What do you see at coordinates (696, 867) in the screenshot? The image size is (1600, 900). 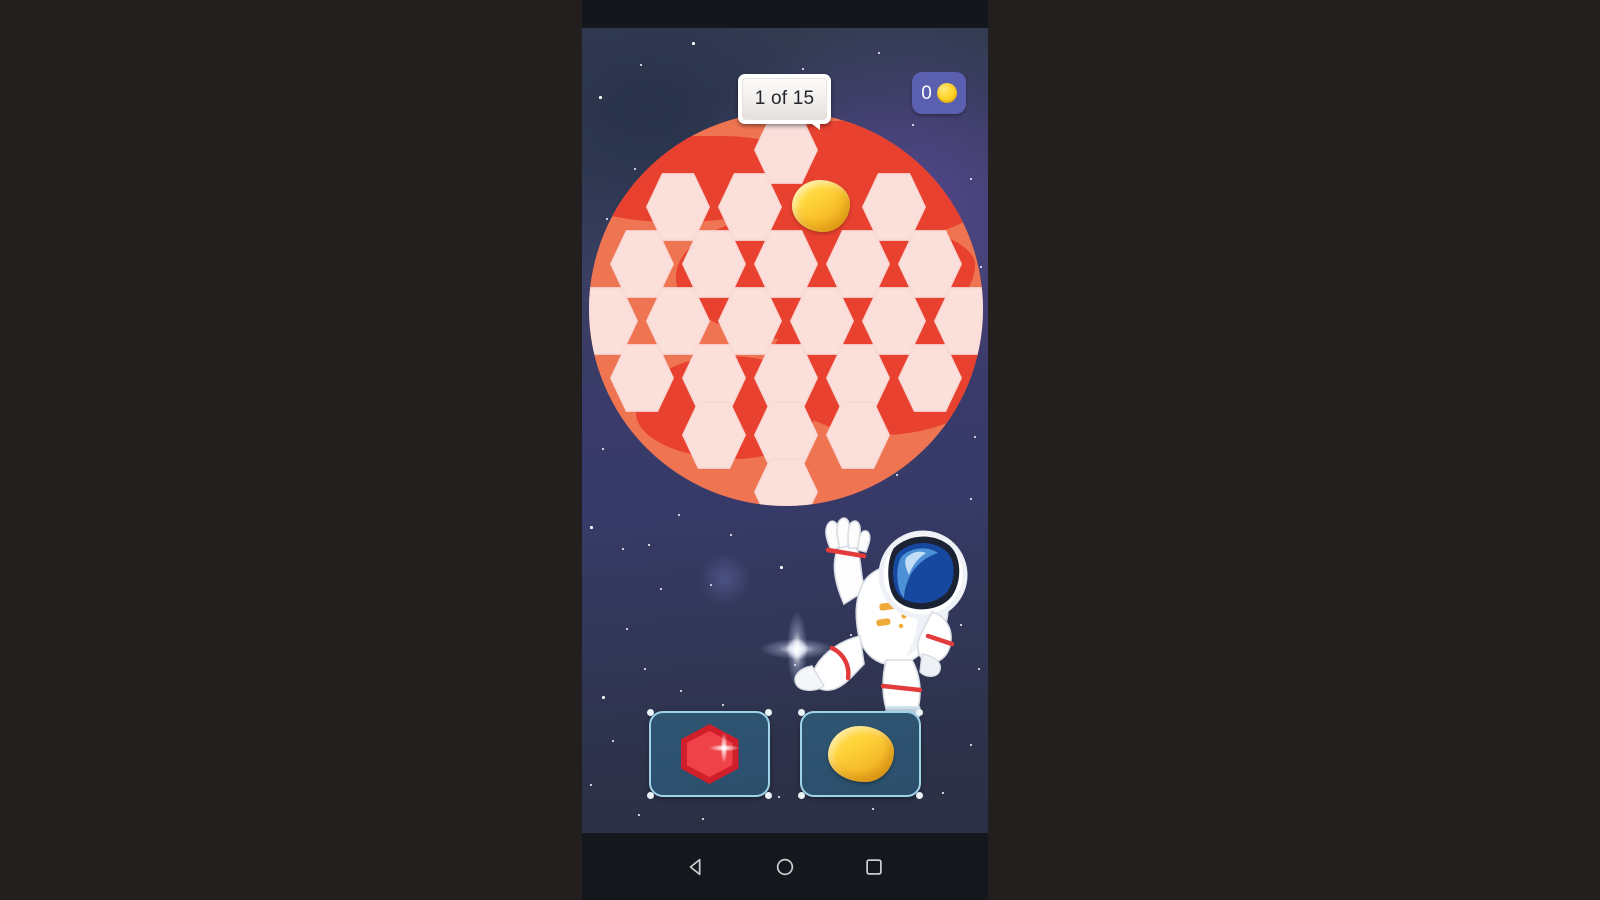 I see `back-triangle-icon` at bounding box center [696, 867].